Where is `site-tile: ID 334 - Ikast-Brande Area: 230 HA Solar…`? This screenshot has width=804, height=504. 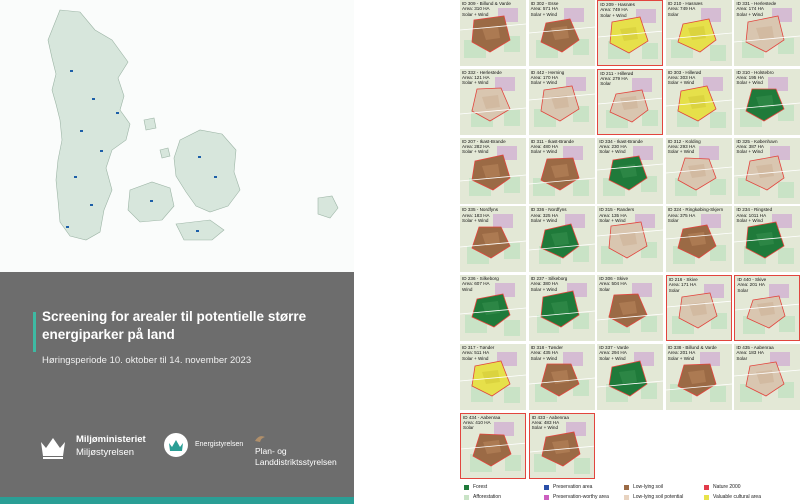 site-tile: ID 334 - Ikast-Brande Area: 230 HA Solar… is located at coordinates (630, 170).